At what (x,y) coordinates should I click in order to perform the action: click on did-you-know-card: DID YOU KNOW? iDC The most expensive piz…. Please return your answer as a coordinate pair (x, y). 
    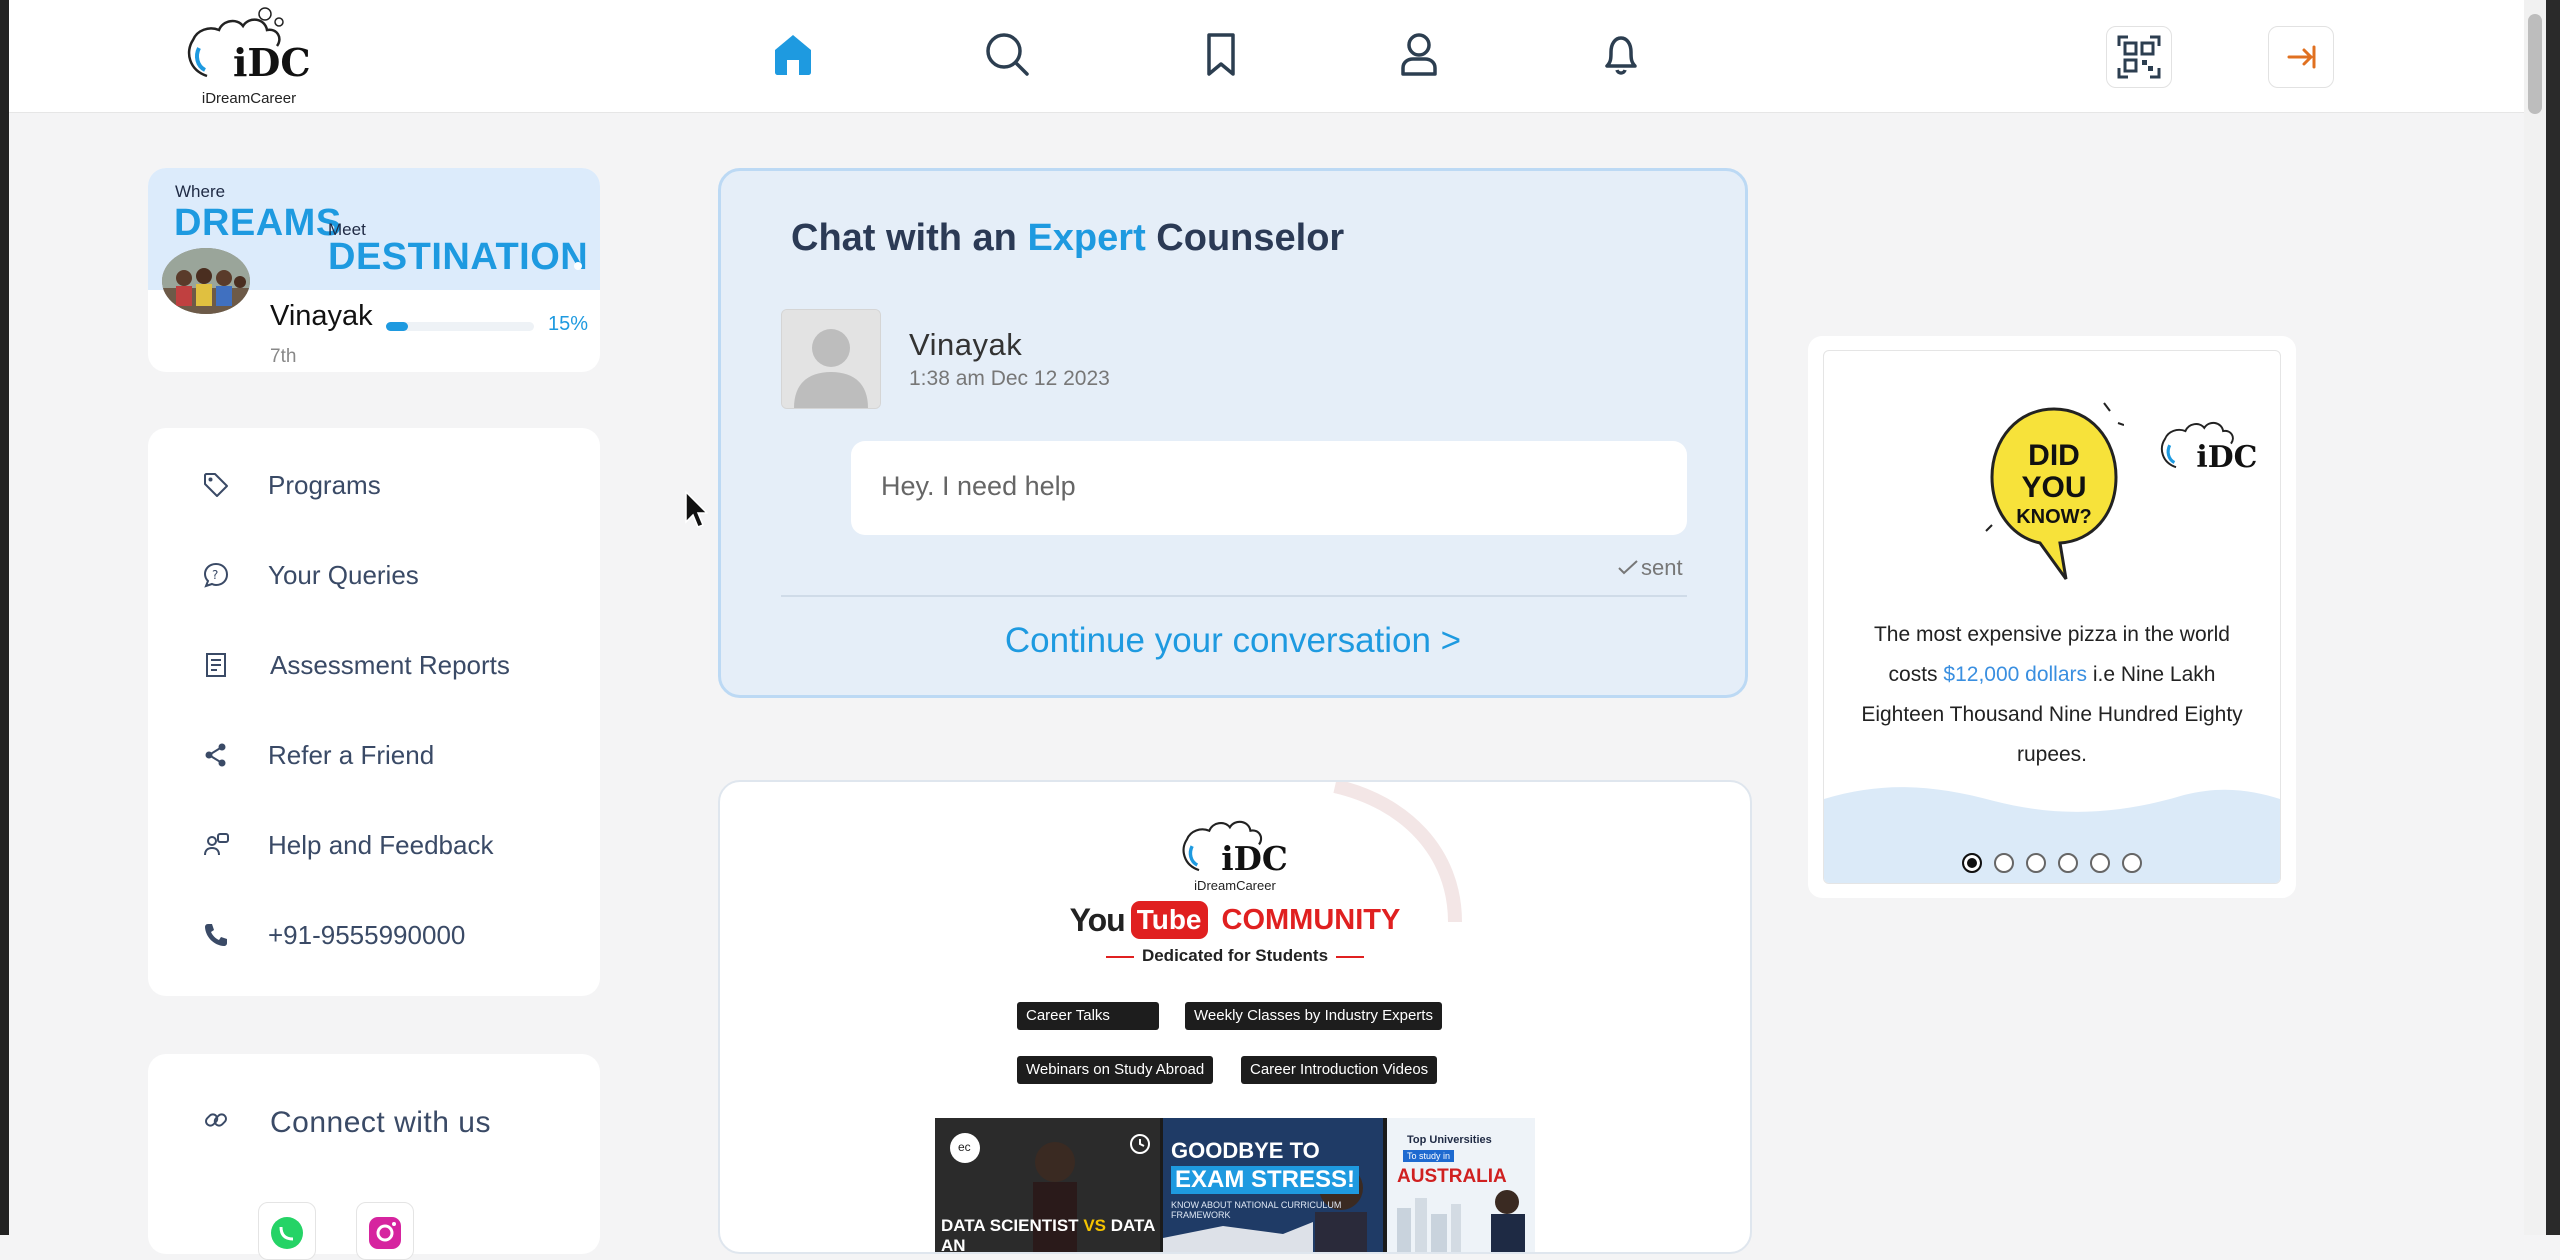
    Looking at the image, I should click on (2052, 617).